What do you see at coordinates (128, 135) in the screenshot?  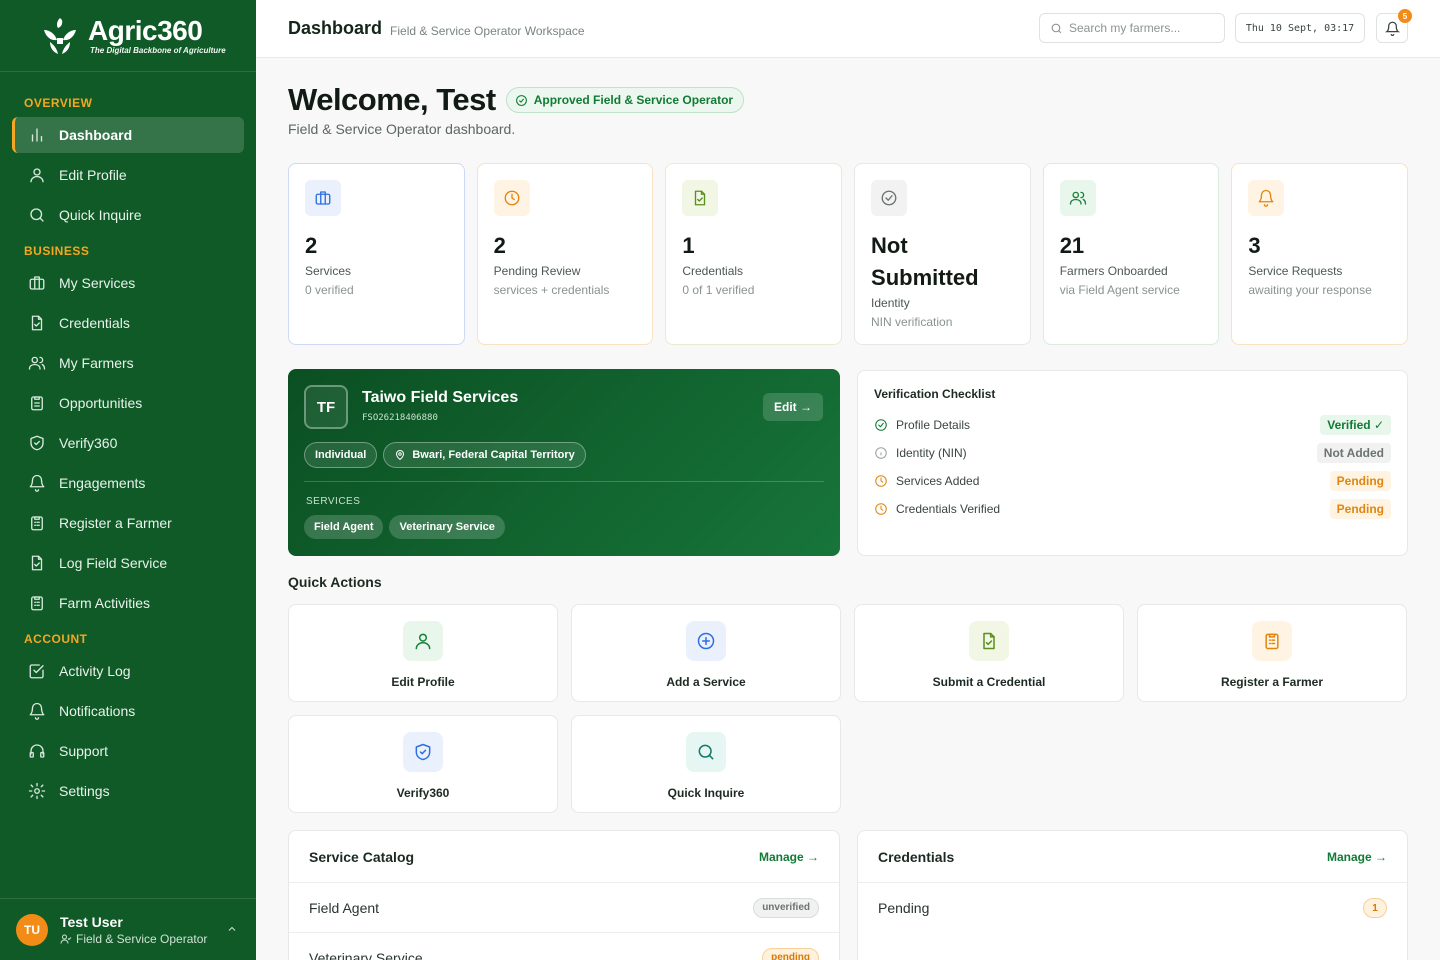 I see `sidebar-item-dashboard: Dashboard` at bounding box center [128, 135].